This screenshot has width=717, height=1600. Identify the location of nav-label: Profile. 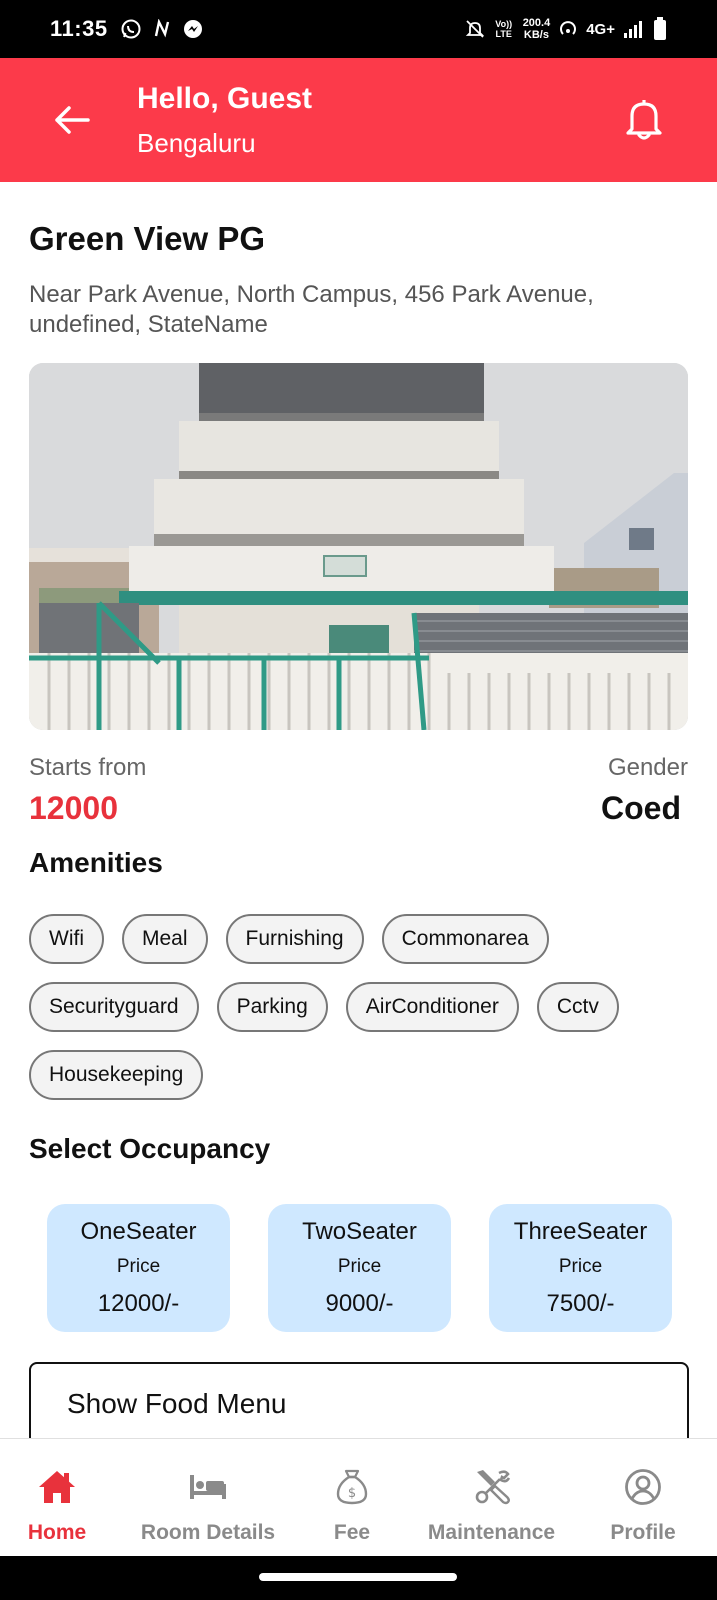
(643, 1532).